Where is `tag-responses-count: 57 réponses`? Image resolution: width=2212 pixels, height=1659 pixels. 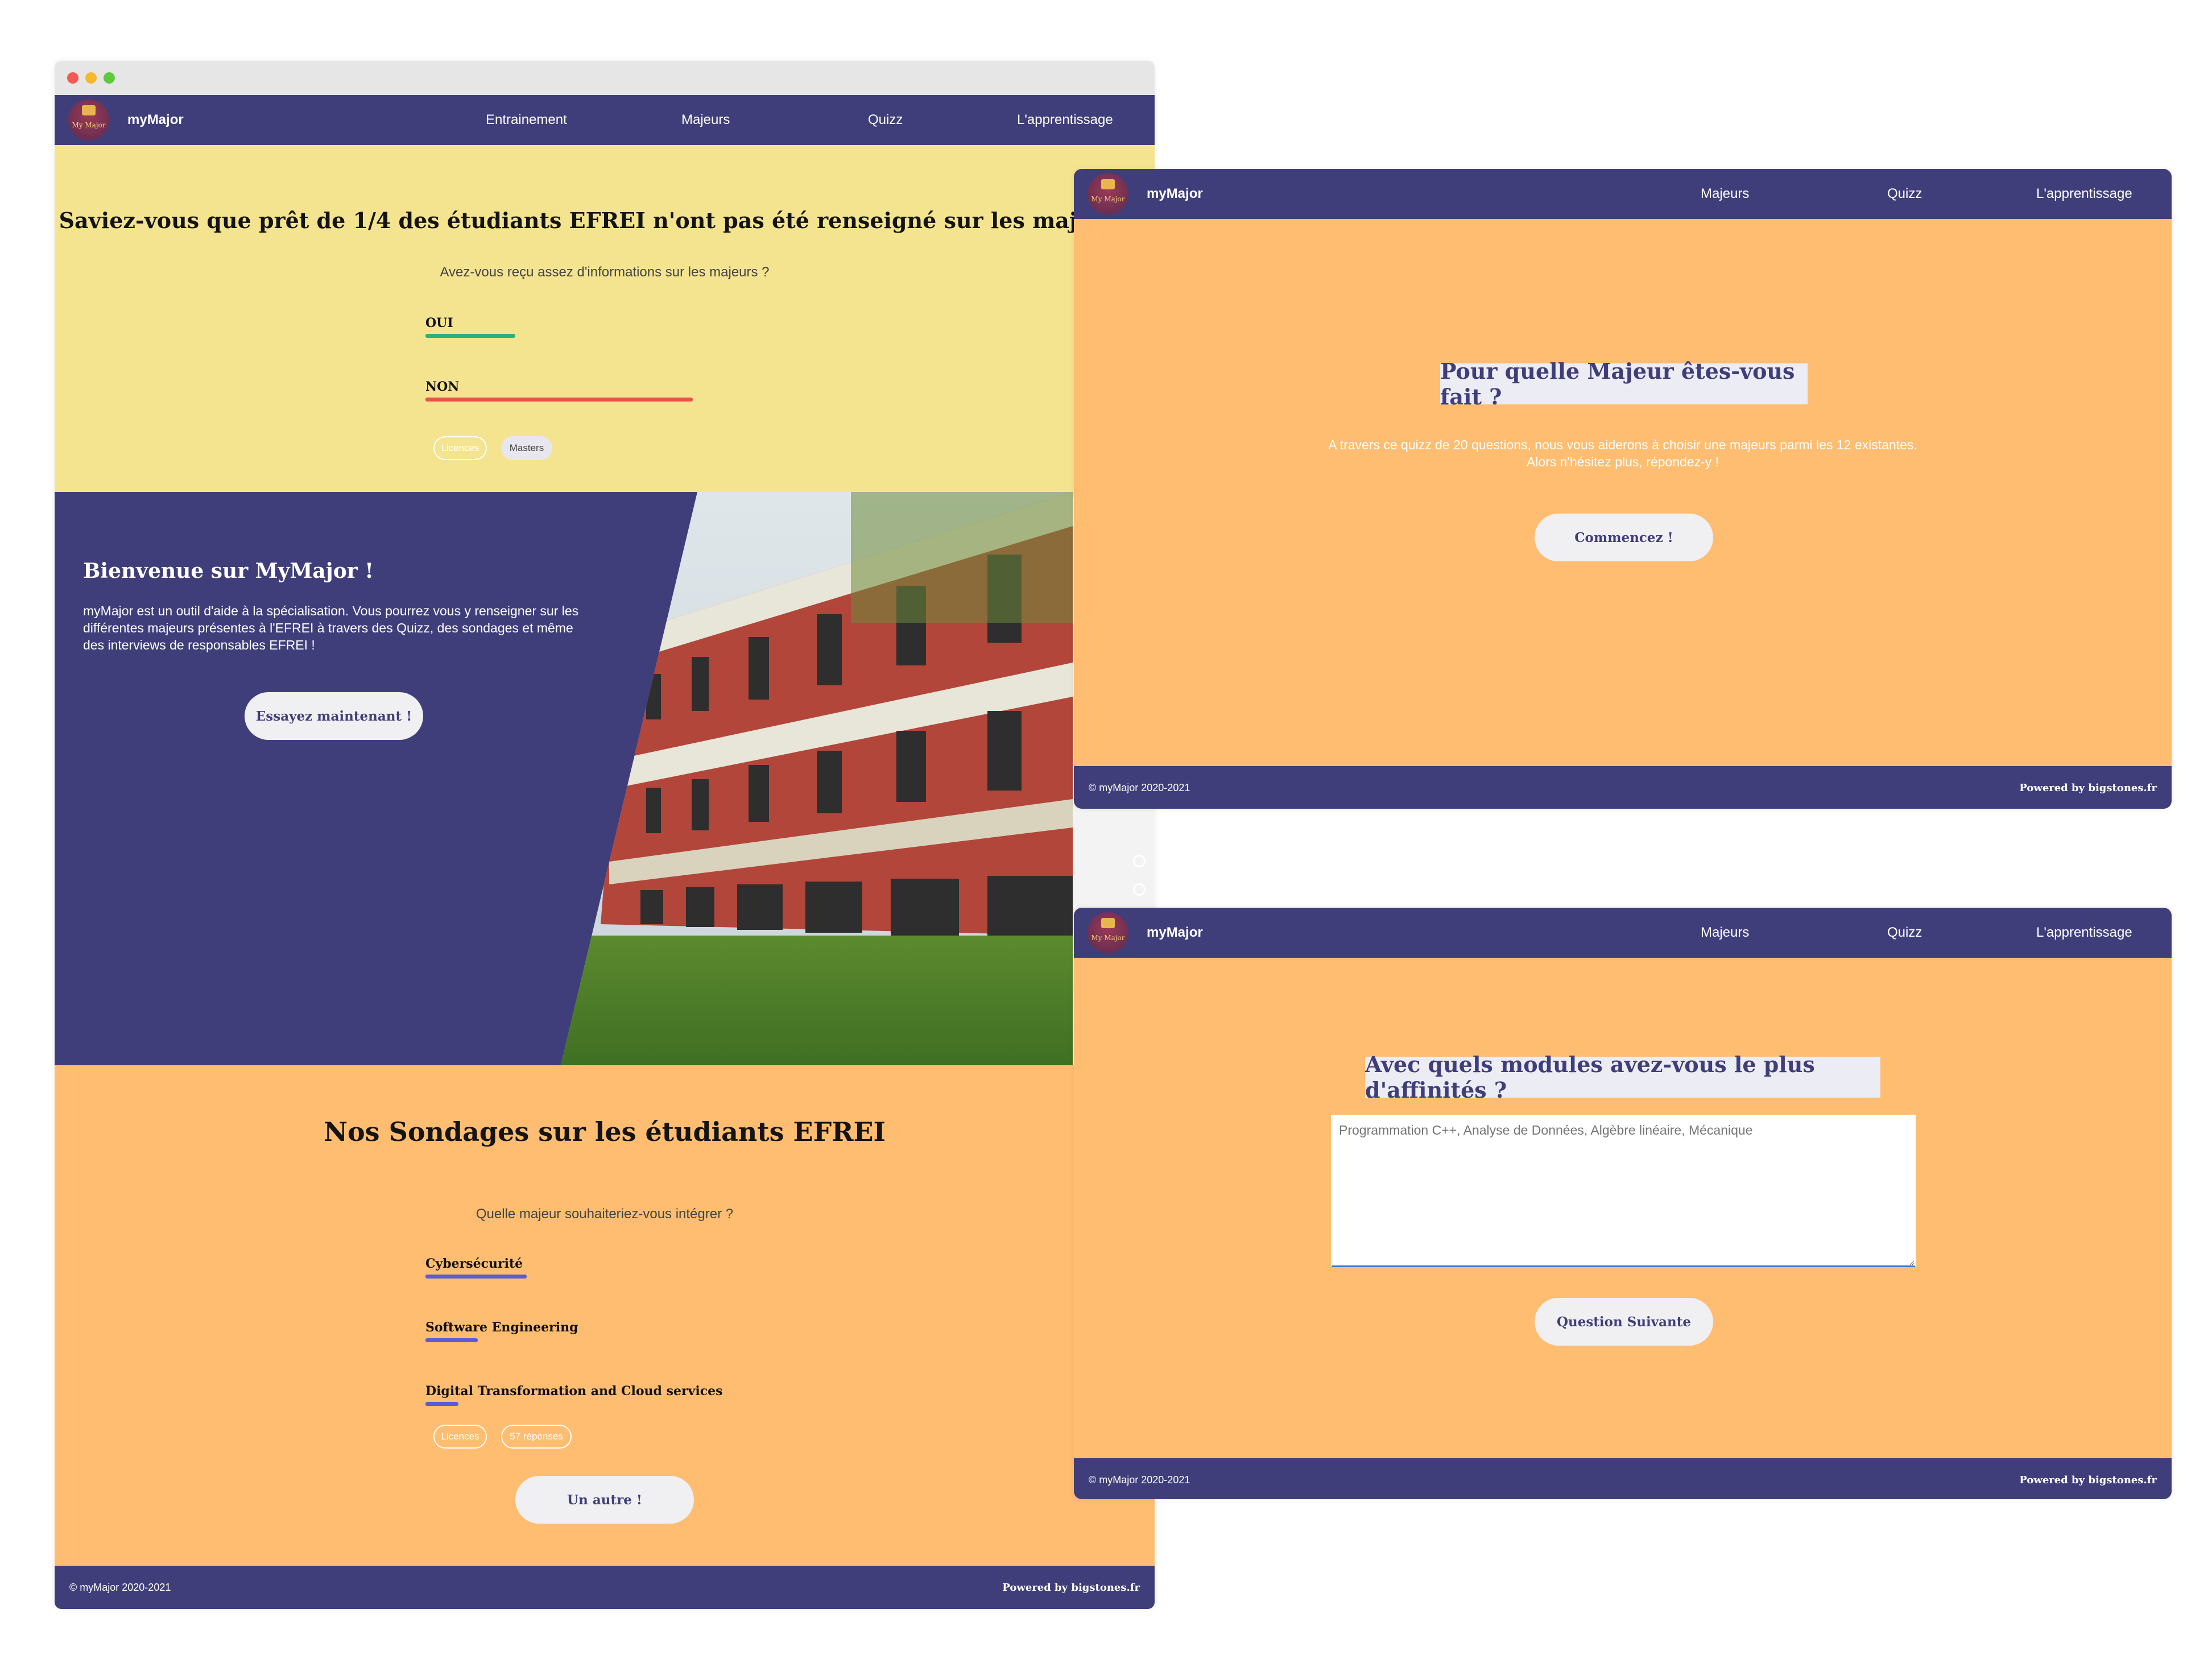
tag-responses-count: 57 réponses is located at coordinates (536, 1437).